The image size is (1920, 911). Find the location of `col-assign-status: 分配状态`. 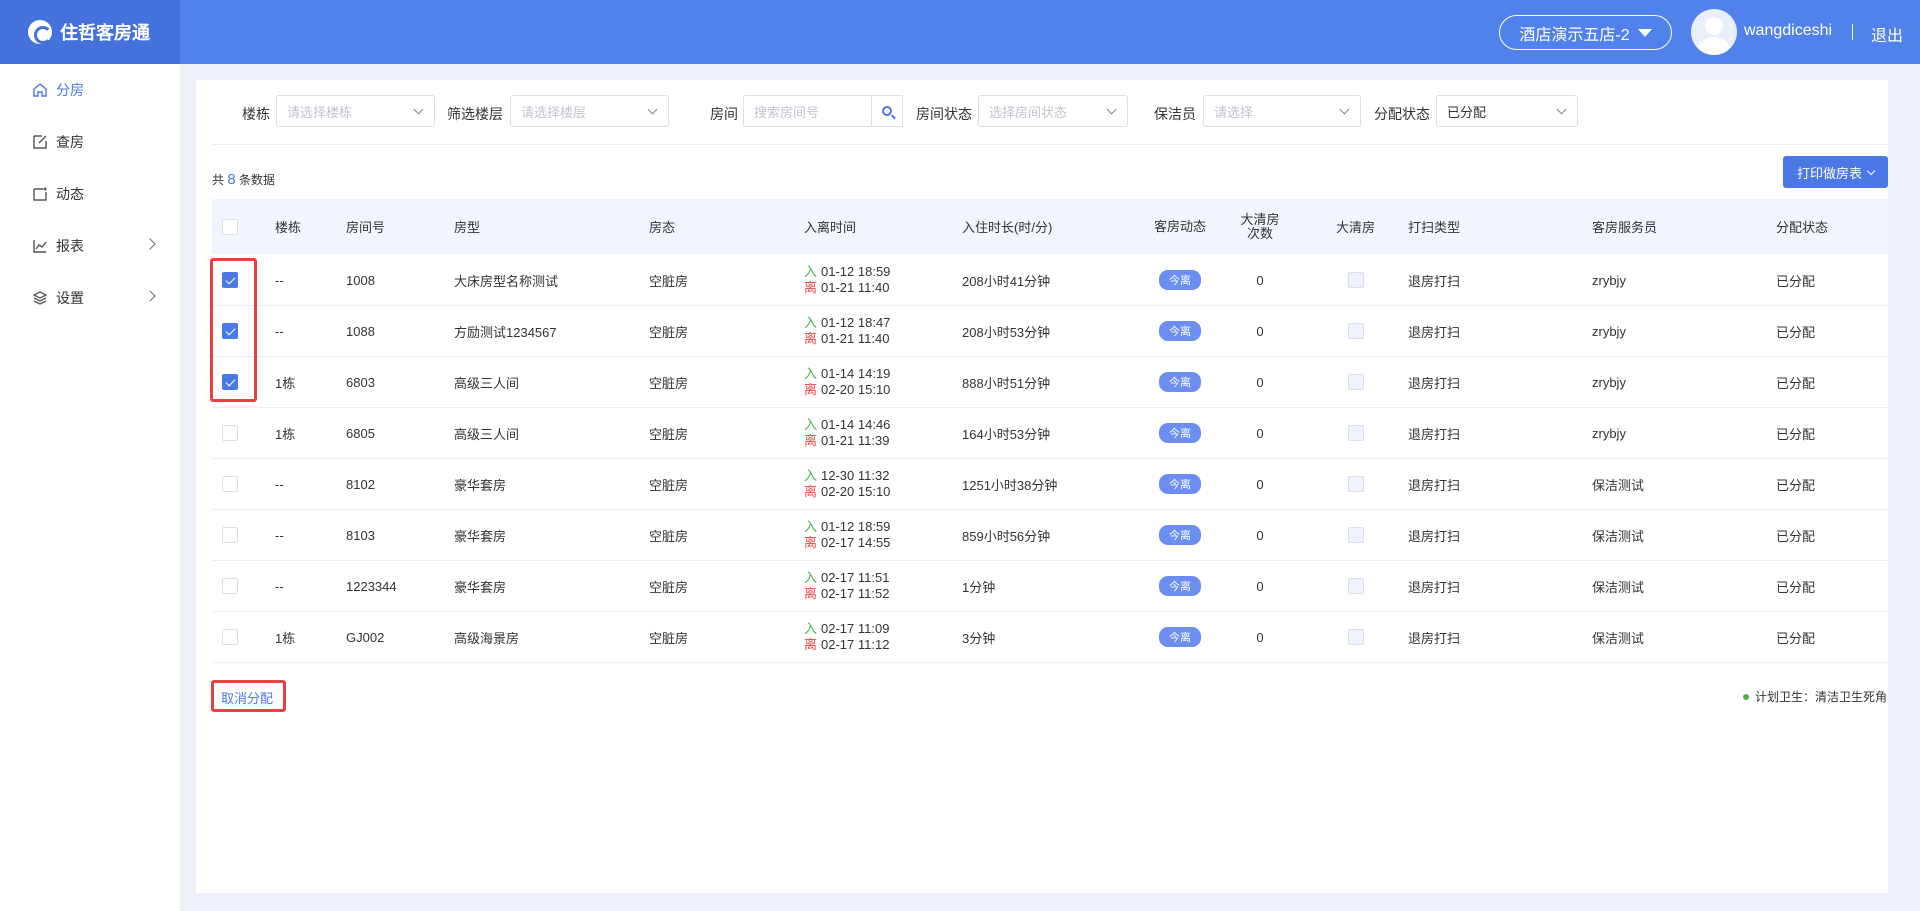

col-assign-status: 分配状态 is located at coordinates (1802, 227).